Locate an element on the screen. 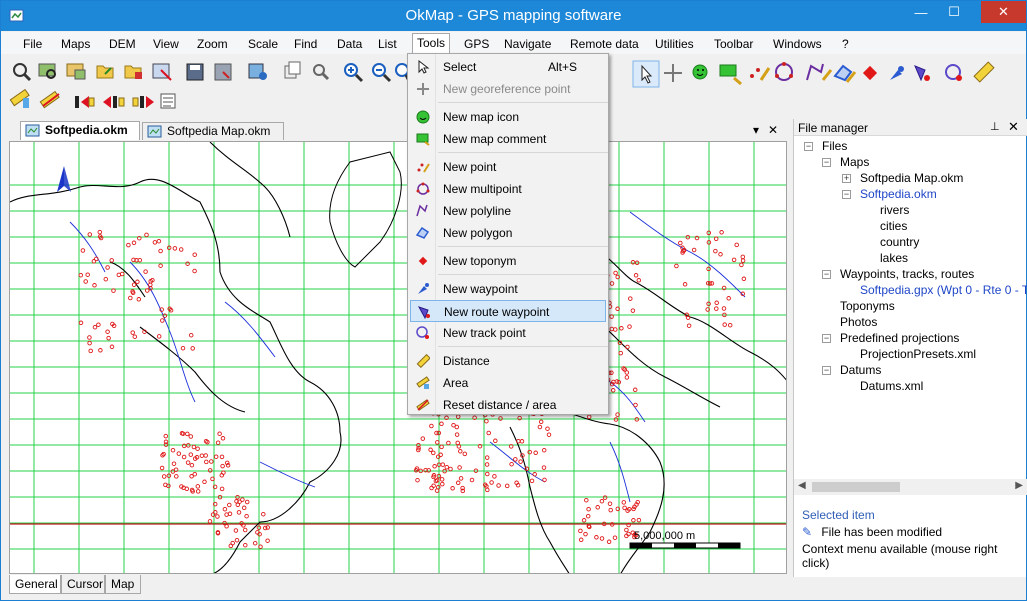  tree-item: country is located at coordinates (899, 242).